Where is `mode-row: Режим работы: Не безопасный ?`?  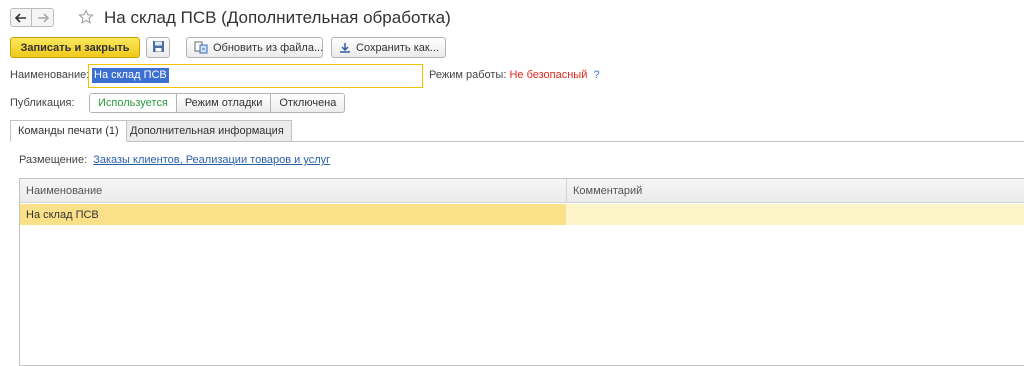 mode-row: Режим работы: Не безопасный ? is located at coordinates (514, 75).